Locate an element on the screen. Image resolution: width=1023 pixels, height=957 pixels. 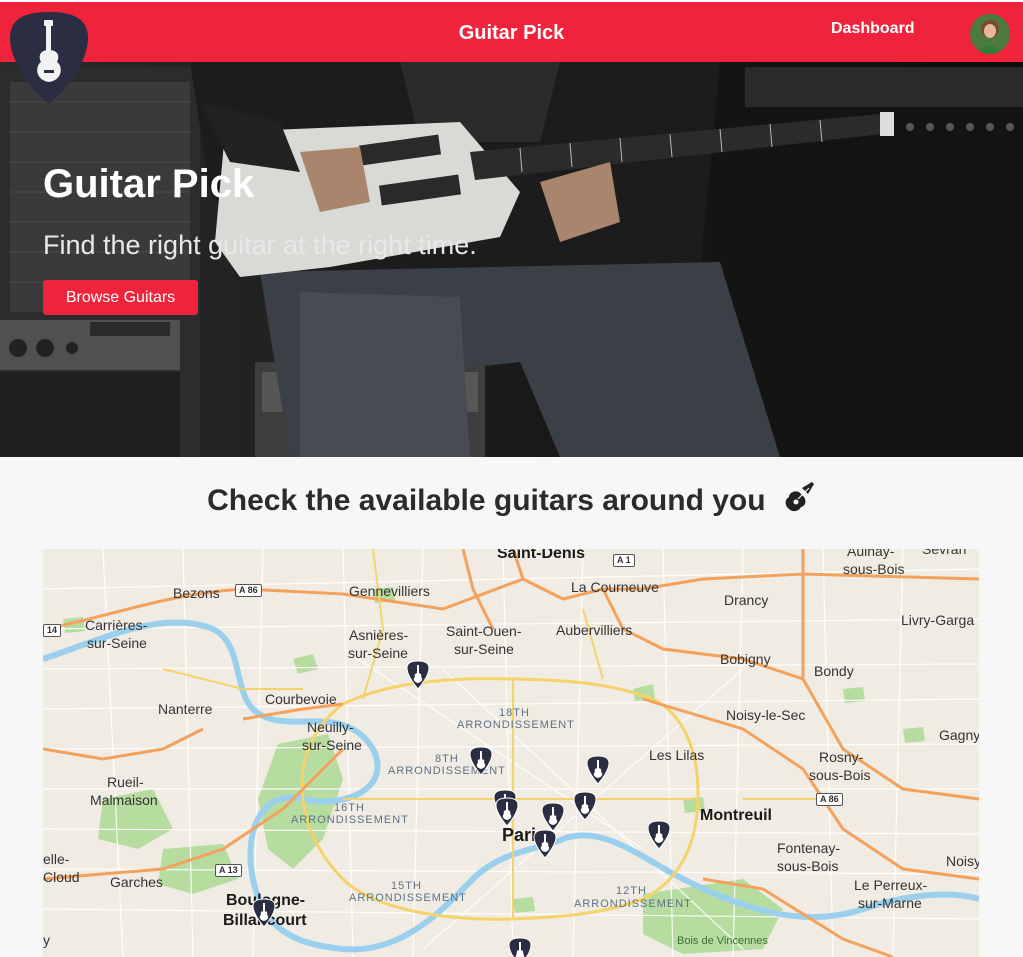
map-label-le-perreux: Le Perreux- is located at coordinates (891, 885).